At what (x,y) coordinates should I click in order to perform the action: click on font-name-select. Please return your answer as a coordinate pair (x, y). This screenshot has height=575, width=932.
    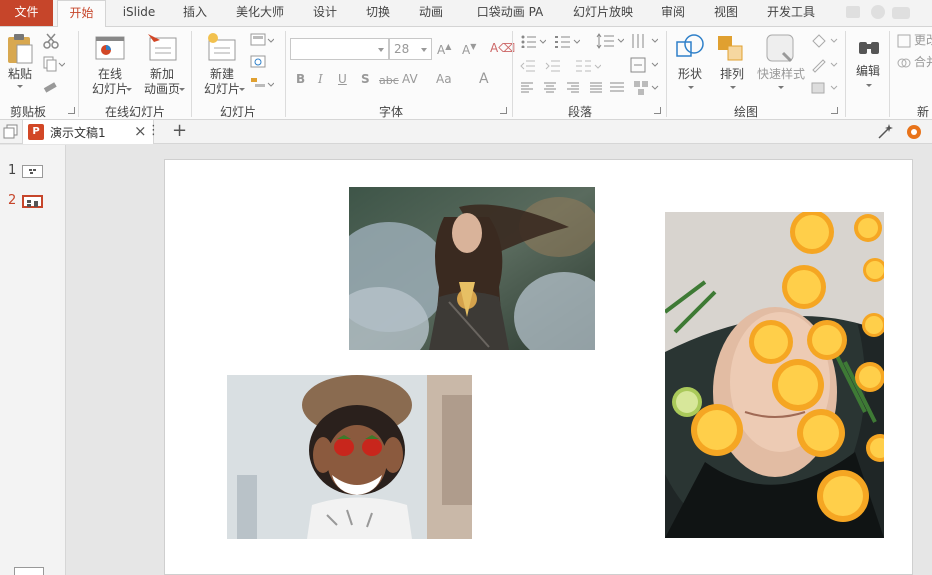
    Looking at the image, I should click on (339, 49).